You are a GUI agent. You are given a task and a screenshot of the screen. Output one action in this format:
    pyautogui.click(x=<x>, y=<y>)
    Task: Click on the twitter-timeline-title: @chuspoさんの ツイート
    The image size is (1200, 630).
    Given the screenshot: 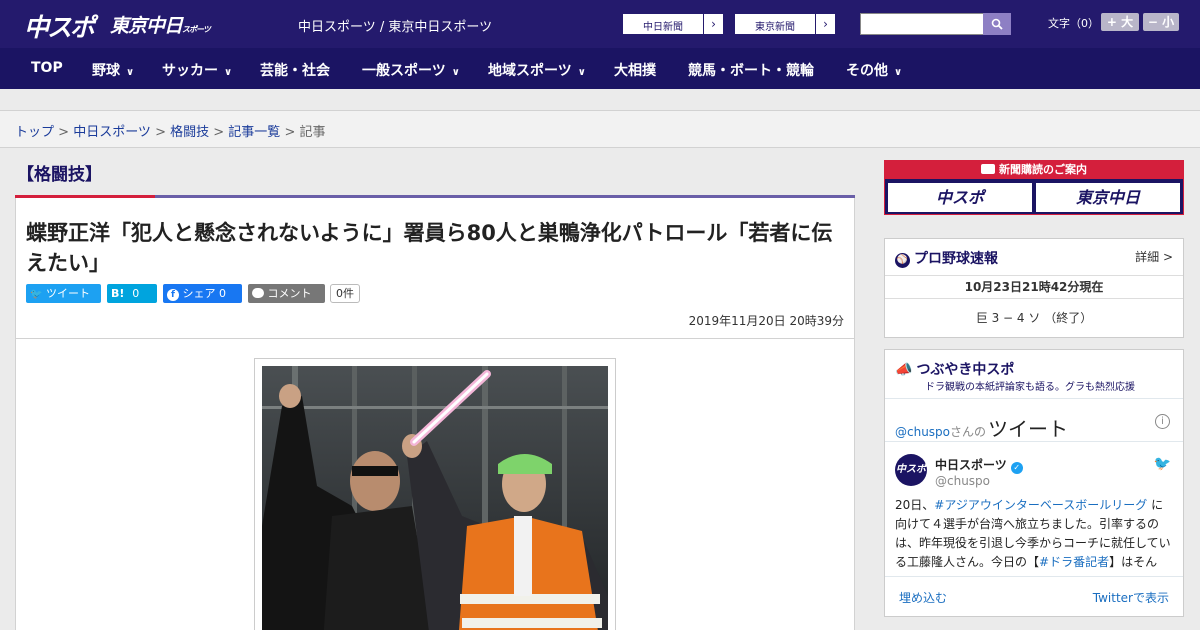 What is the action you would take?
    pyautogui.click(x=981, y=427)
    